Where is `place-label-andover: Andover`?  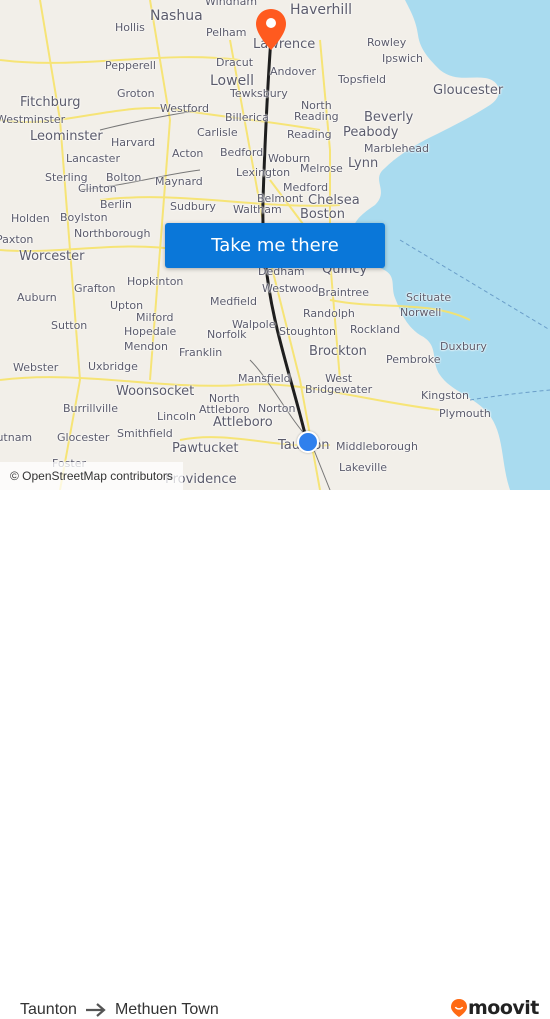
place-label-andover: Andover is located at coordinates (293, 71).